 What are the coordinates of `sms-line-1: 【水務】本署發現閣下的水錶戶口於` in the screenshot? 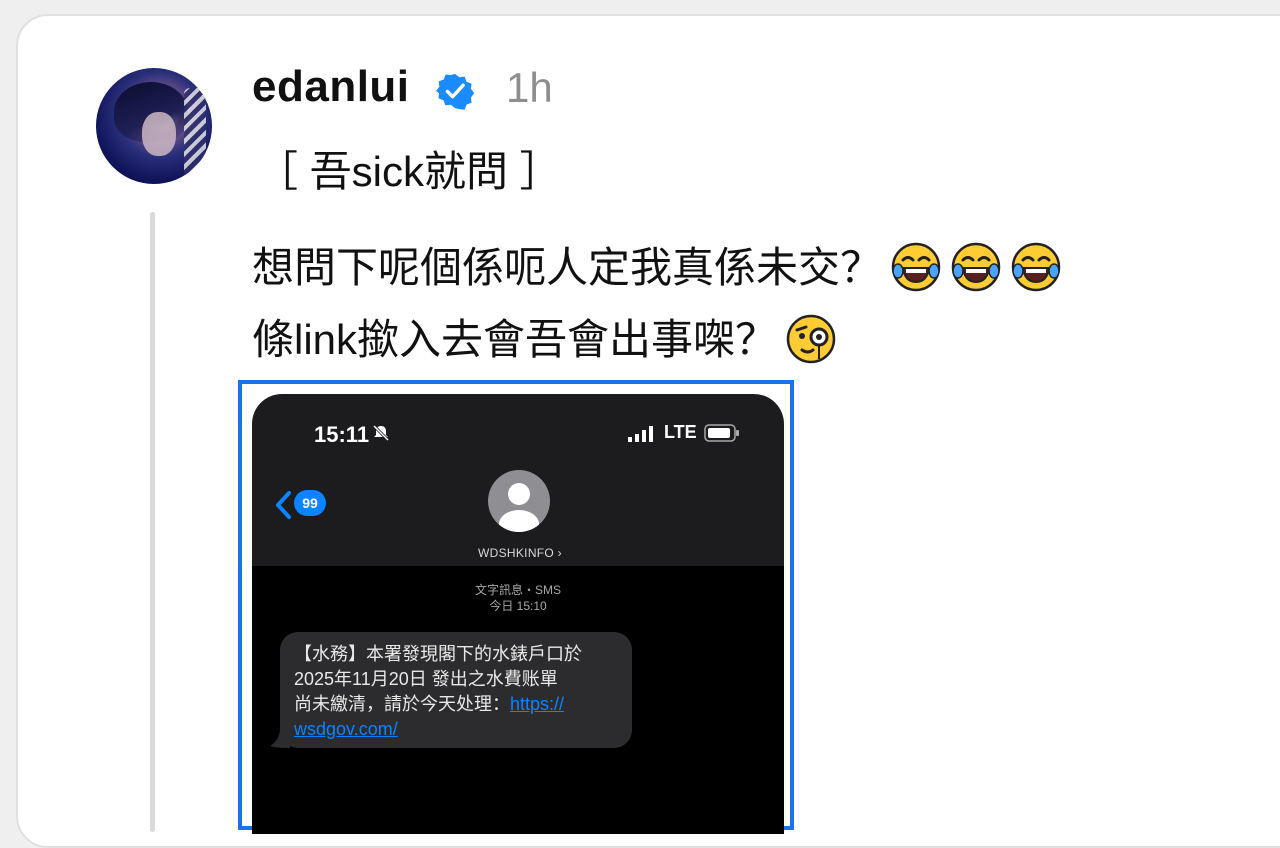 It's located at (438, 654).